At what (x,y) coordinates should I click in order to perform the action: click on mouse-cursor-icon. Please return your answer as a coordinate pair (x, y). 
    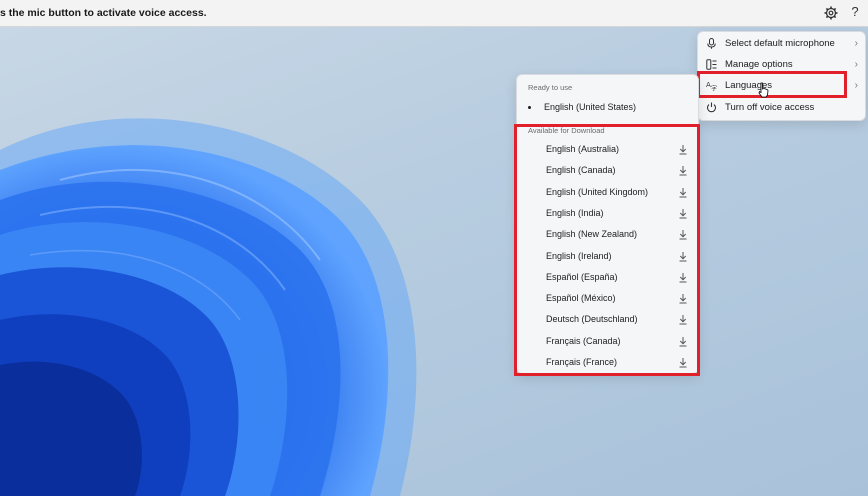
    Looking at the image, I should click on (763, 90).